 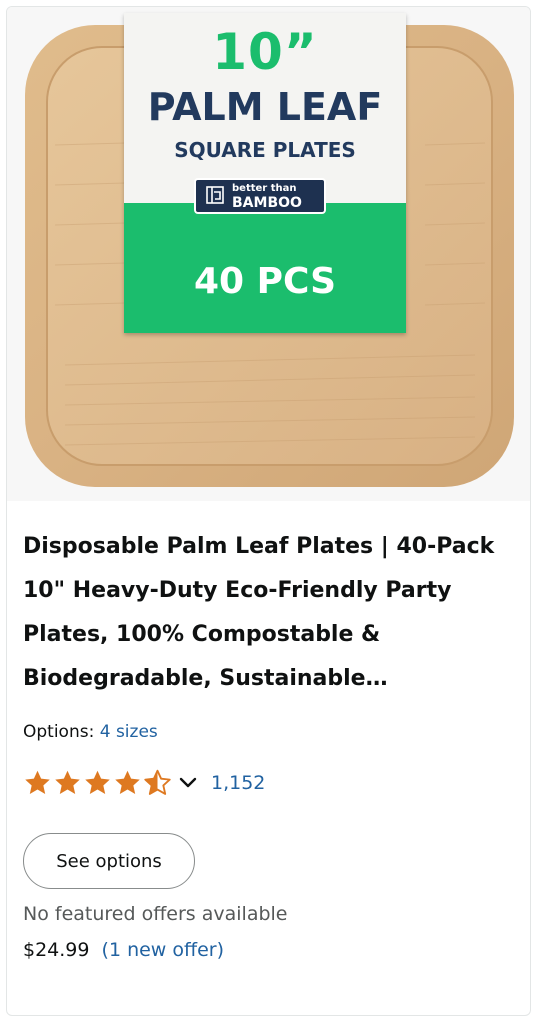 I want to click on price: $24.99, so click(x=56, y=950).